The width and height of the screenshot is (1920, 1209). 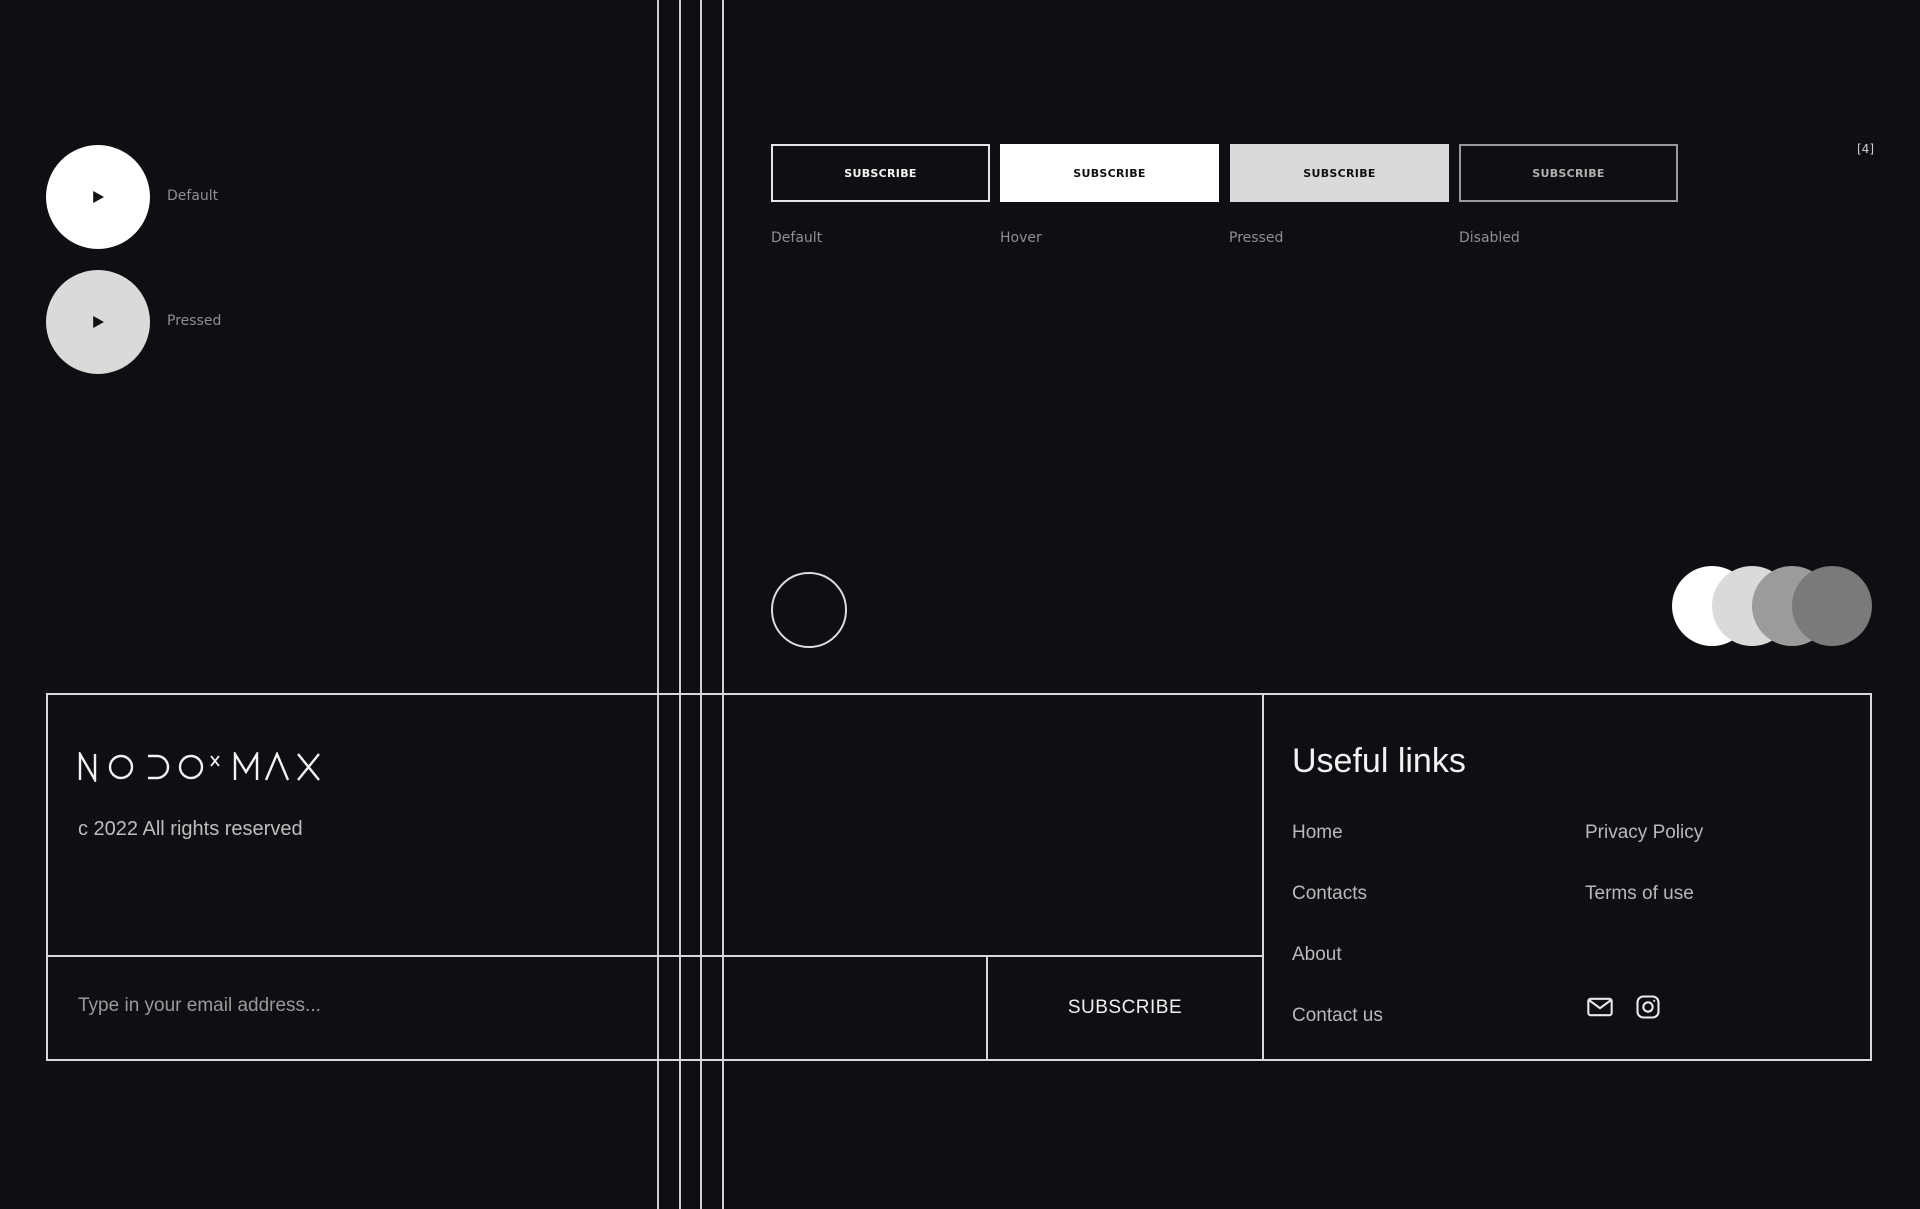 I want to click on outline-circle, so click(x=809, y=610).